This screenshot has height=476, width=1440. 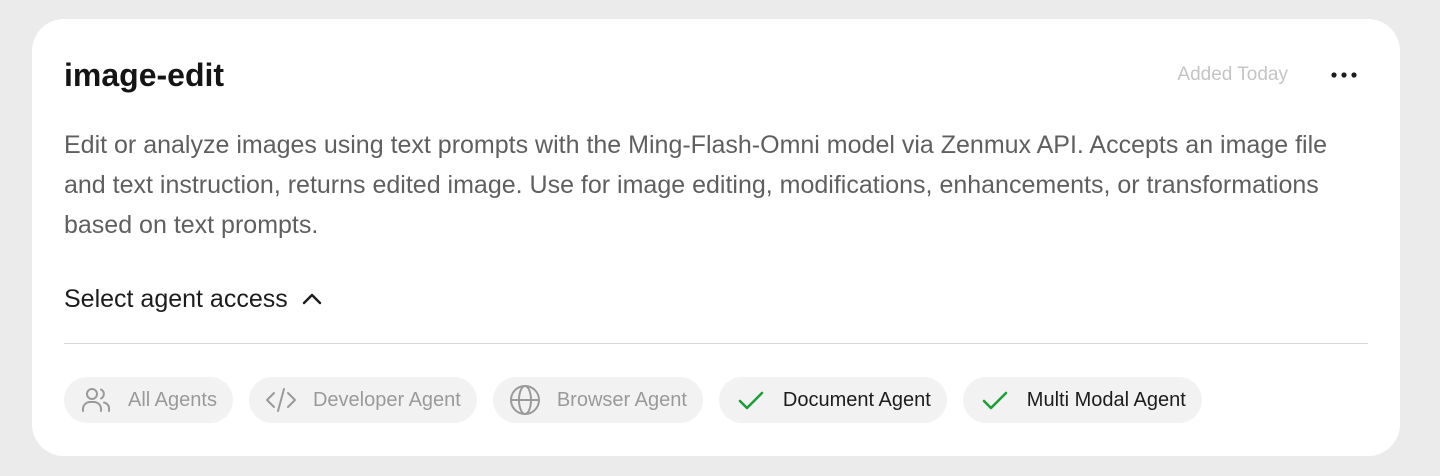 What do you see at coordinates (144, 75) in the screenshot?
I see `skill-title: image-edit` at bounding box center [144, 75].